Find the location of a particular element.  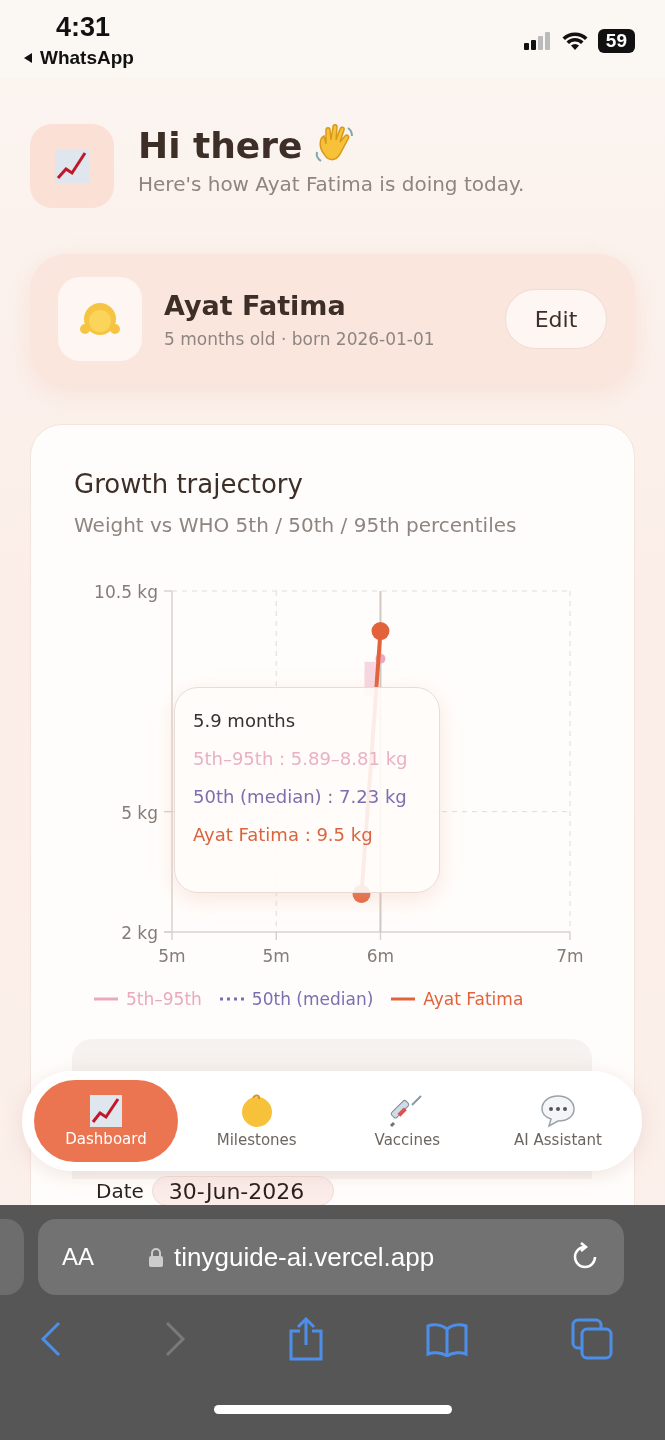

x-tick-label: 7m is located at coordinates (570, 956).